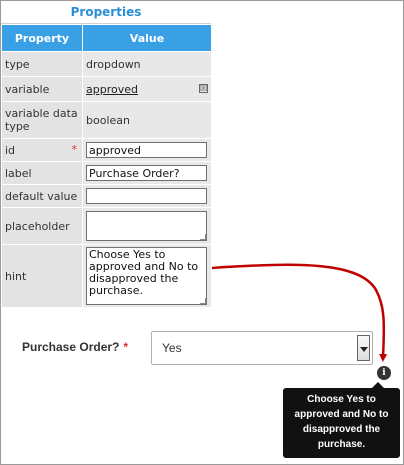 Image resolution: width=404 pixels, height=465 pixels. Describe the element at coordinates (42, 226) in the screenshot. I see `prop-label-placeholder: placeholder` at that location.